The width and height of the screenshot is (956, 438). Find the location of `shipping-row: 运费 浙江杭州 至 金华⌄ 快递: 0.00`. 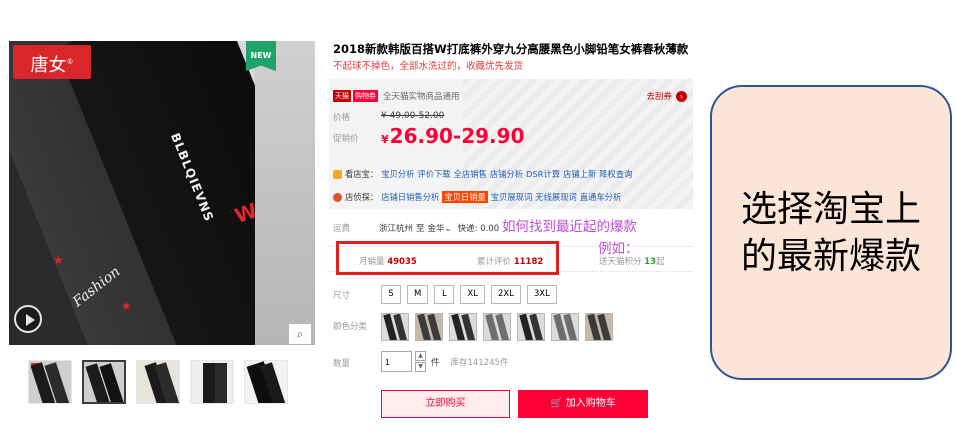

shipping-row: 运费 浙江杭州 至 金华⌄ 快递: 0.00 is located at coordinates (416, 228).